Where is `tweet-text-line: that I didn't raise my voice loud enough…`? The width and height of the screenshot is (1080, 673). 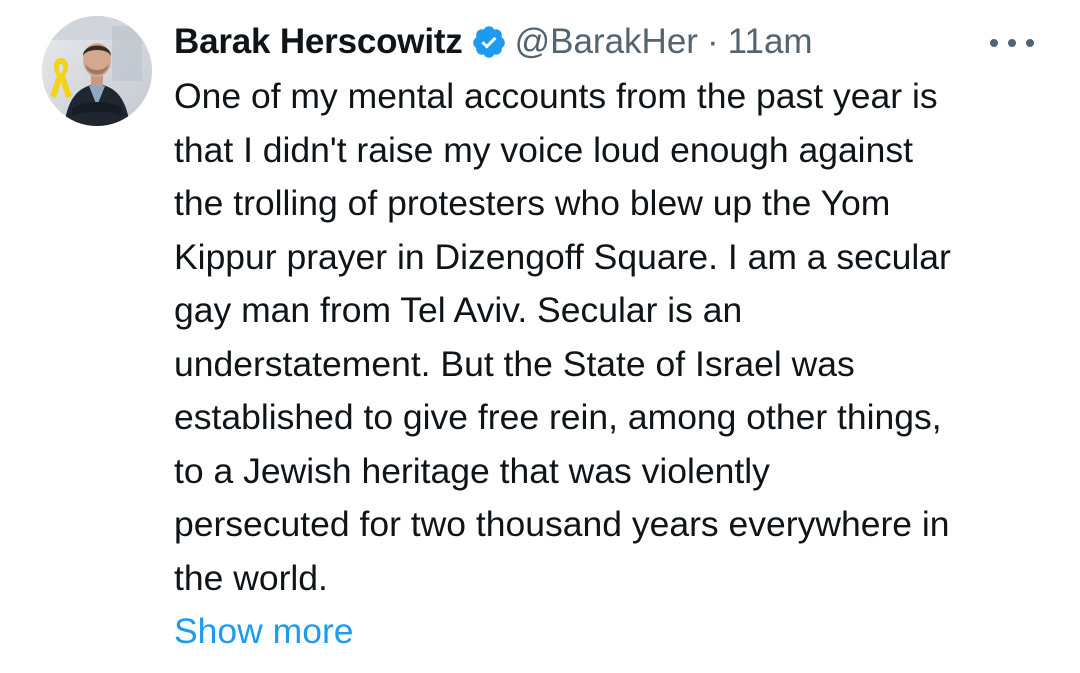
tweet-text-line: that I didn't raise my voice loud enough… is located at coordinates (543, 149).